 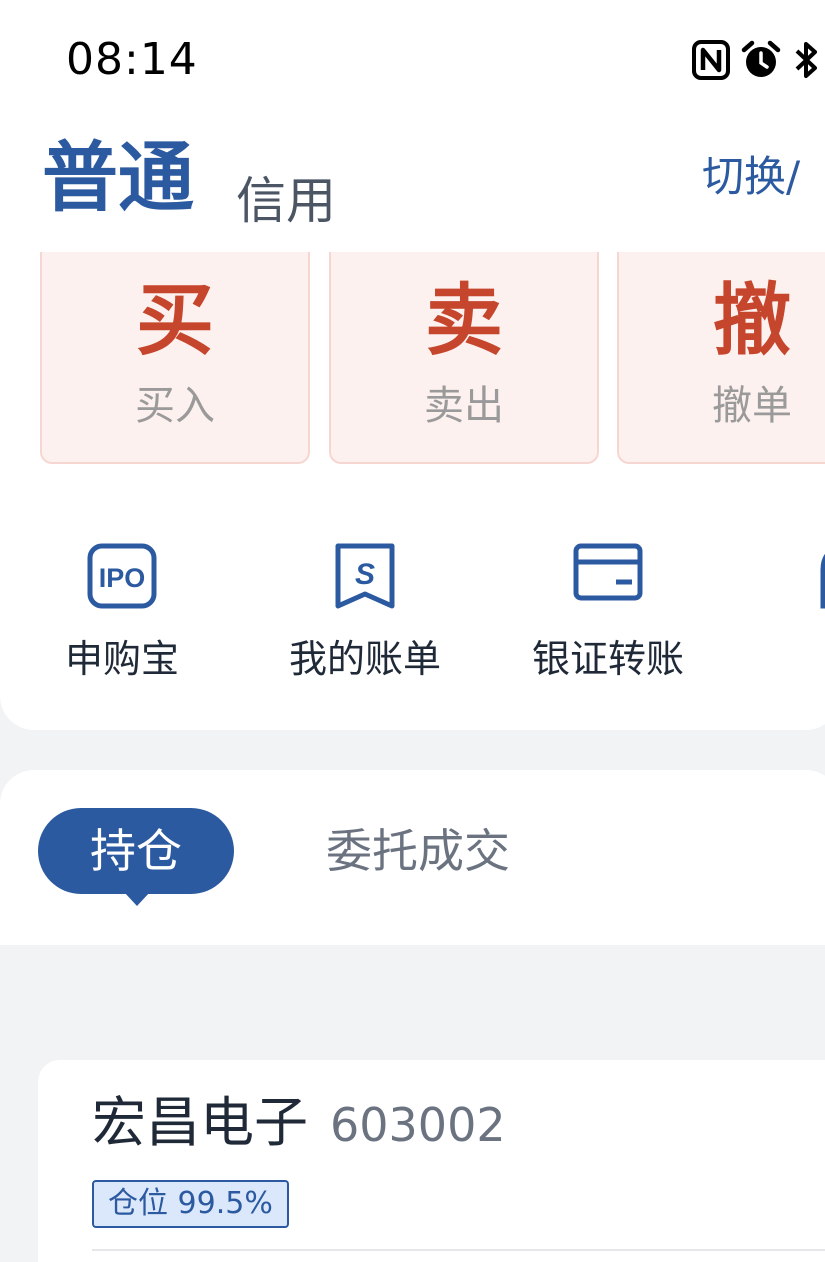 I want to click on position-badge: 仓位 99.5%, so click(x=190, y=1204).